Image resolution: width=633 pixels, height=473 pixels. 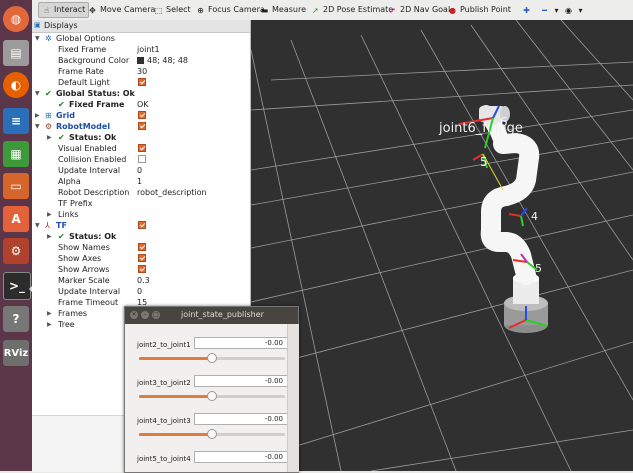 I want to click on nav-goal-icon: ➚, so click(x=392, y=10).